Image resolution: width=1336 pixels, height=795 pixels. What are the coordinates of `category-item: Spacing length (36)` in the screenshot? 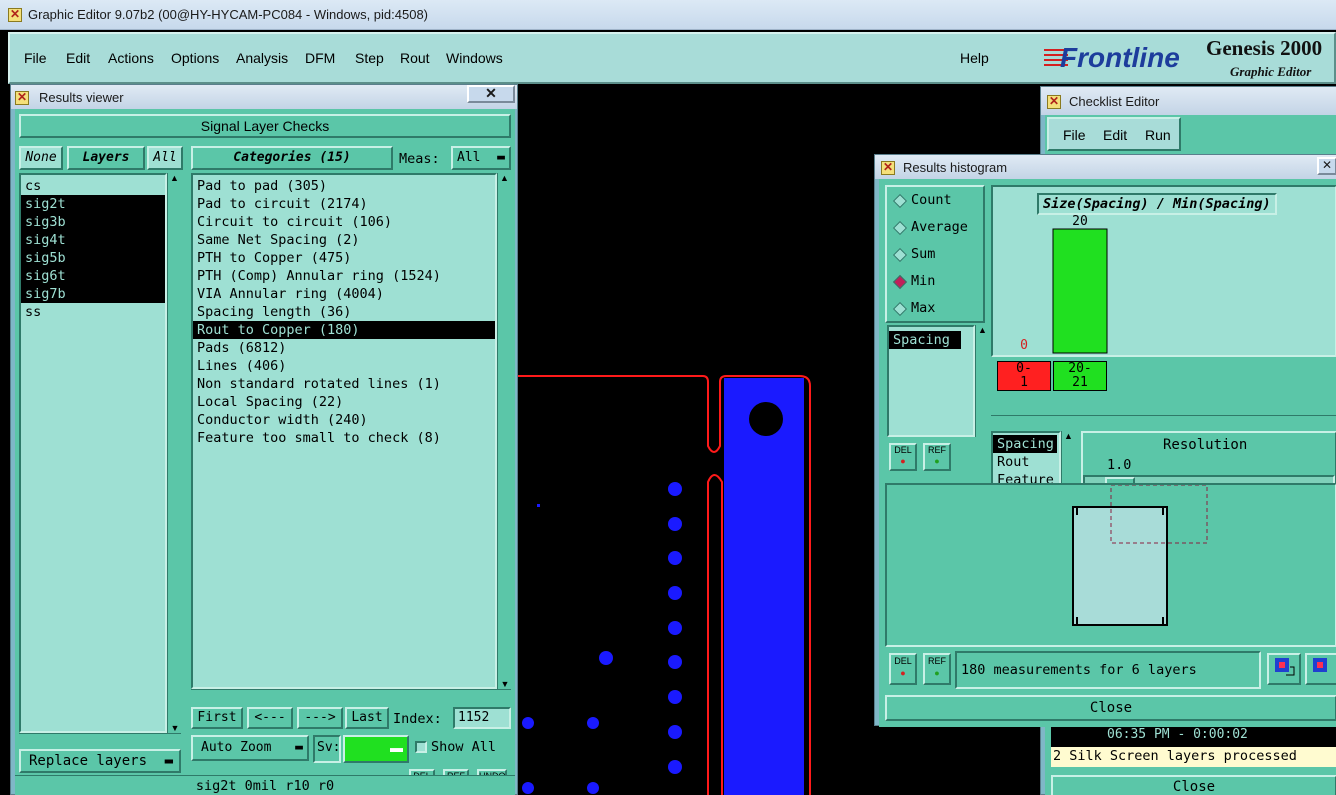 It's located at (344, 312).